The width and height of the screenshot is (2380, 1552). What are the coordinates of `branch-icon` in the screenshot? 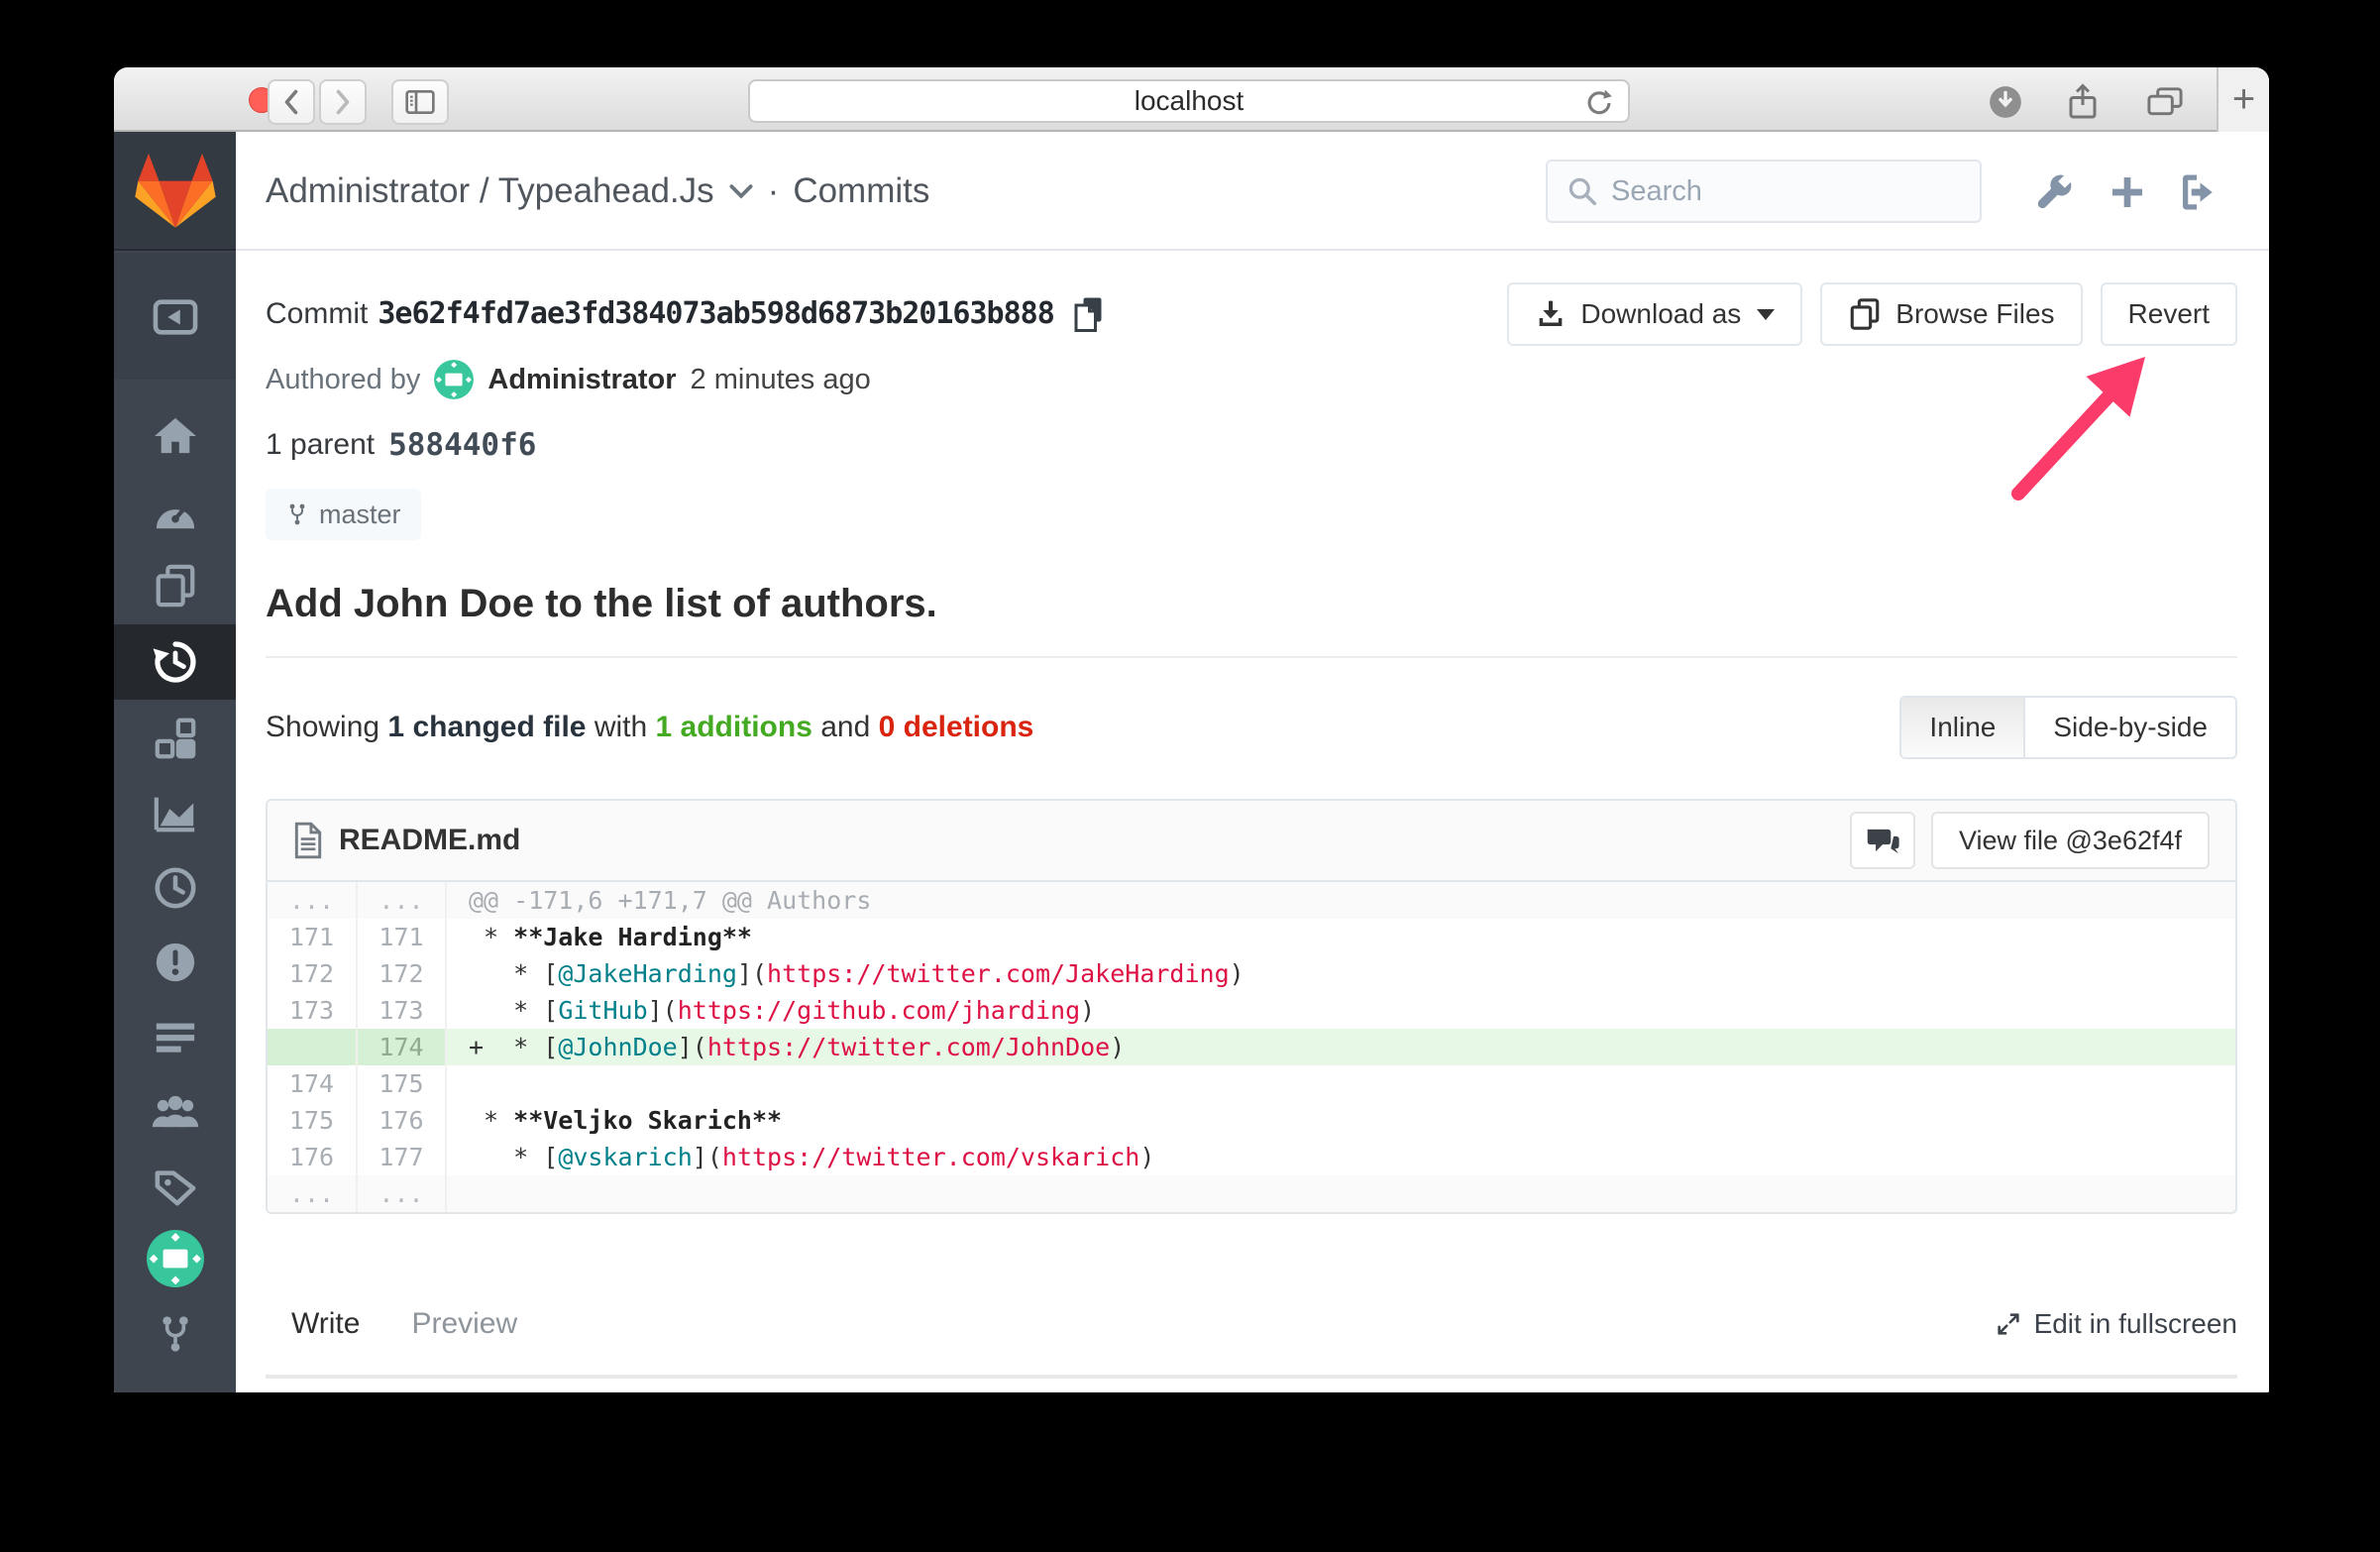 It's located at (297, 514).